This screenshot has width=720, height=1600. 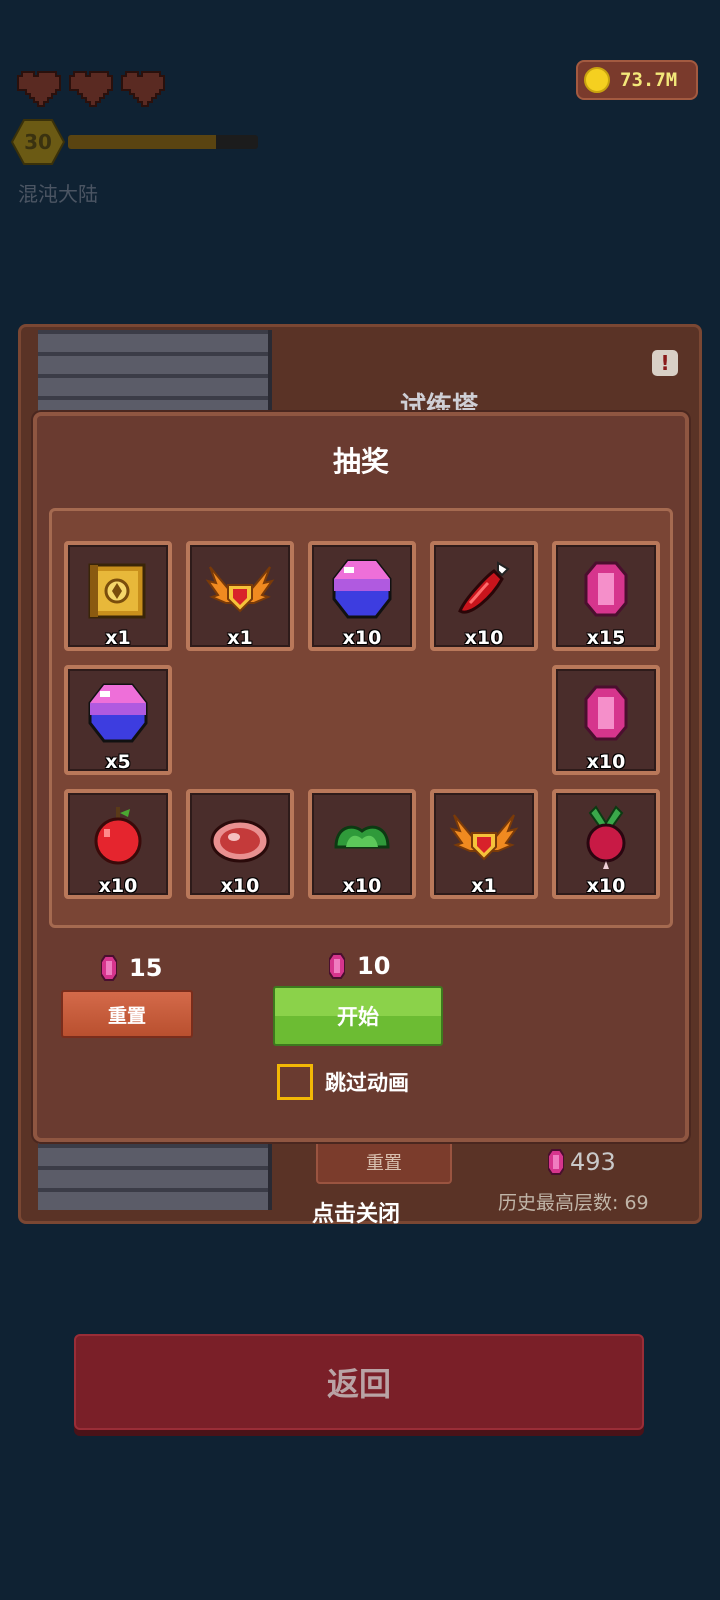 I want to click on level-number: 30, so click(x=38, y=142).